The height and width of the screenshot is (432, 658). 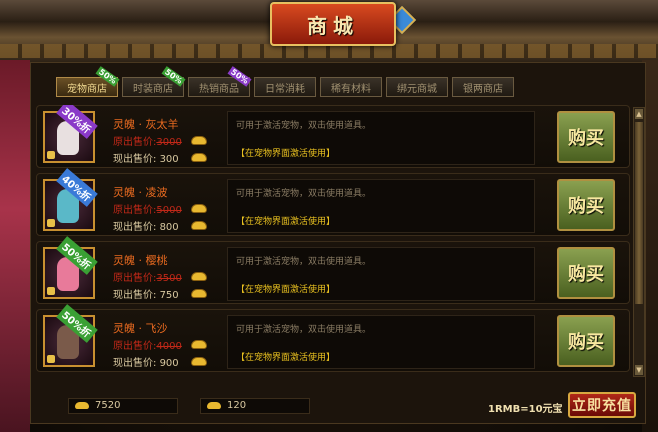 What do you see at coordinates (88, 81) in the screenshot?
I see `tab-pet-shop: 宠物商店 50%` at bounding box center [88, 81].